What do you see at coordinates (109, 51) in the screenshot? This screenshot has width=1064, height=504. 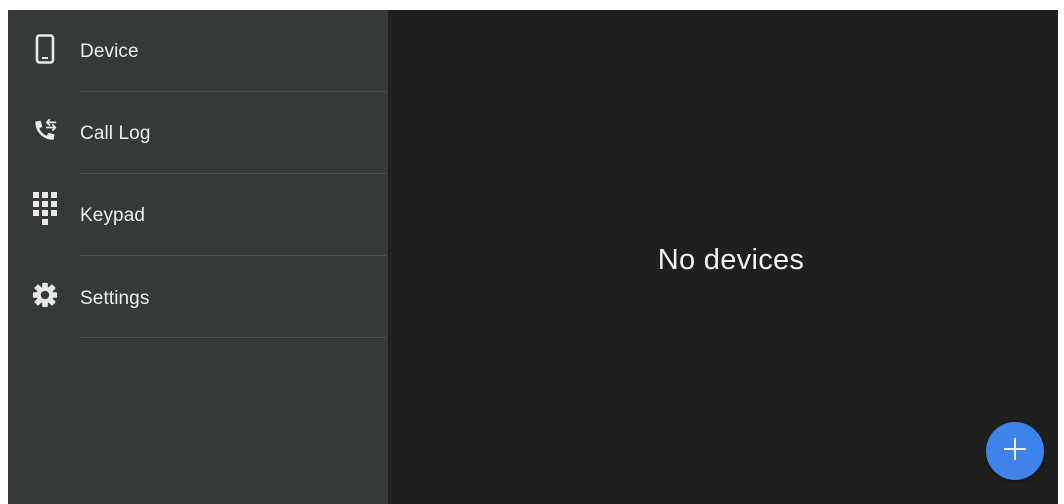 I see `sidebar-item-label: Device` at bounding box center [109, 51].